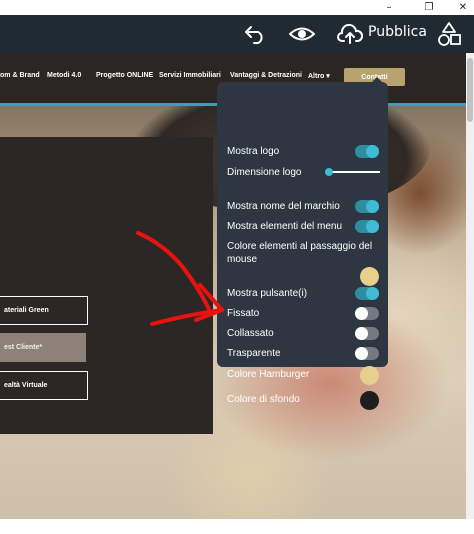  I want to click on hamburger-color-swatch, so click(369, 375).